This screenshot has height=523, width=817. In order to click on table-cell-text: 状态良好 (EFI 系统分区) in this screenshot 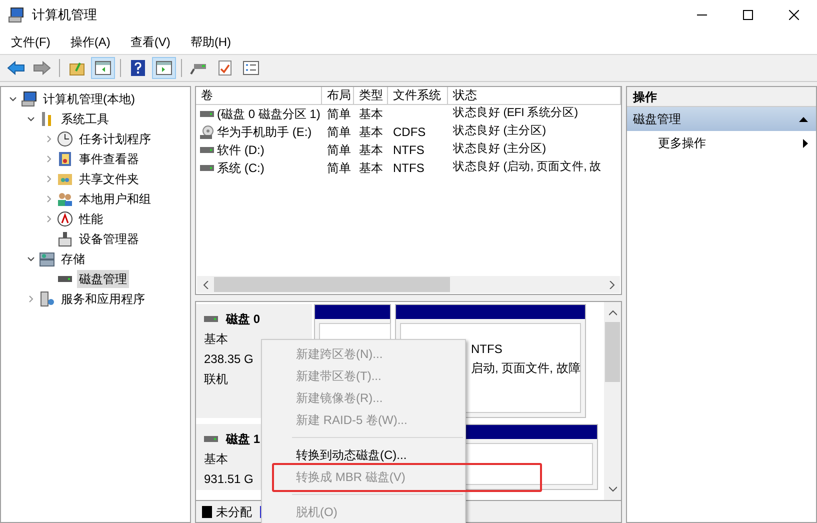, I will do `click(515, 113)`.